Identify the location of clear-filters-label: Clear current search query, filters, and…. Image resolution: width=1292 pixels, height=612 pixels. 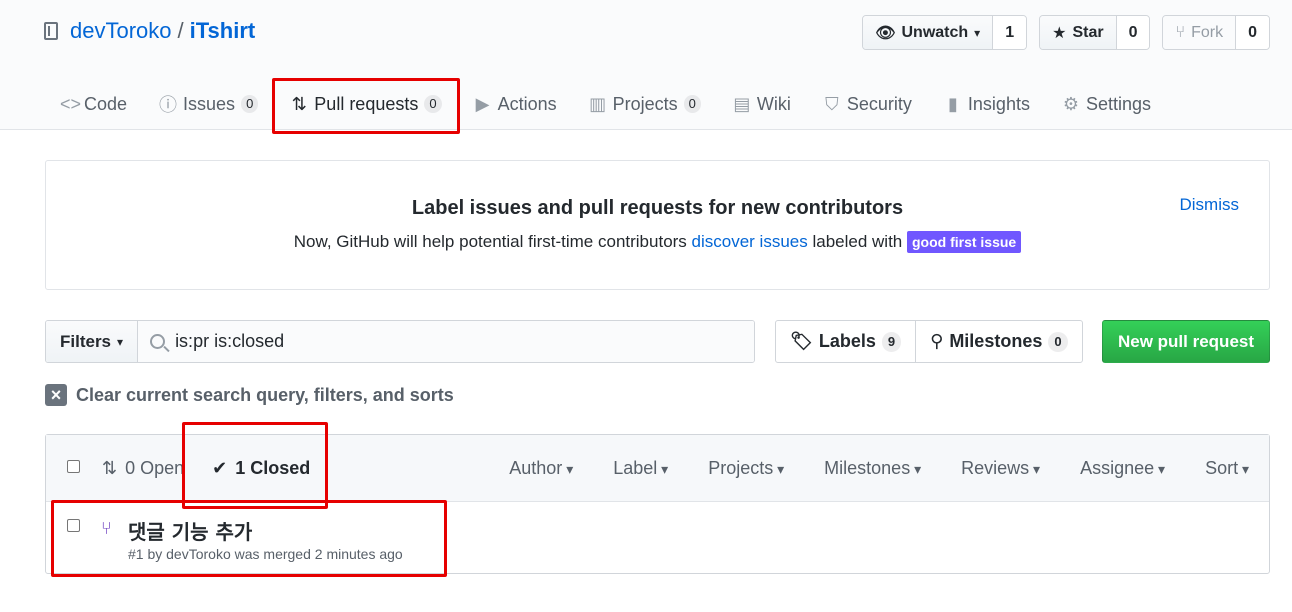
(265, 394).